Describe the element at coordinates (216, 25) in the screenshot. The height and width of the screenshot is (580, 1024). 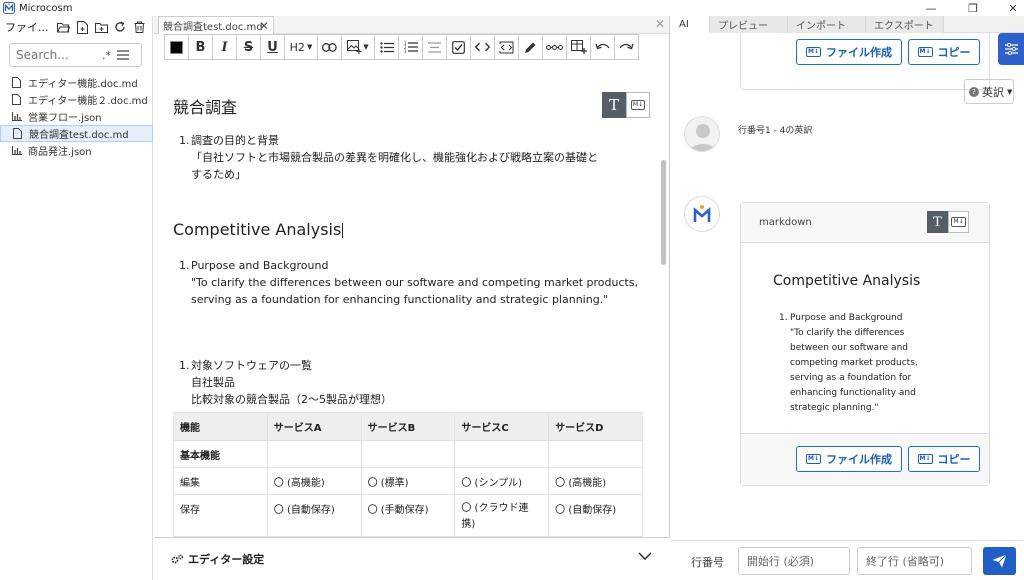
I see `tab-current-document: 競合調査test.doc.md ✕` at that location.